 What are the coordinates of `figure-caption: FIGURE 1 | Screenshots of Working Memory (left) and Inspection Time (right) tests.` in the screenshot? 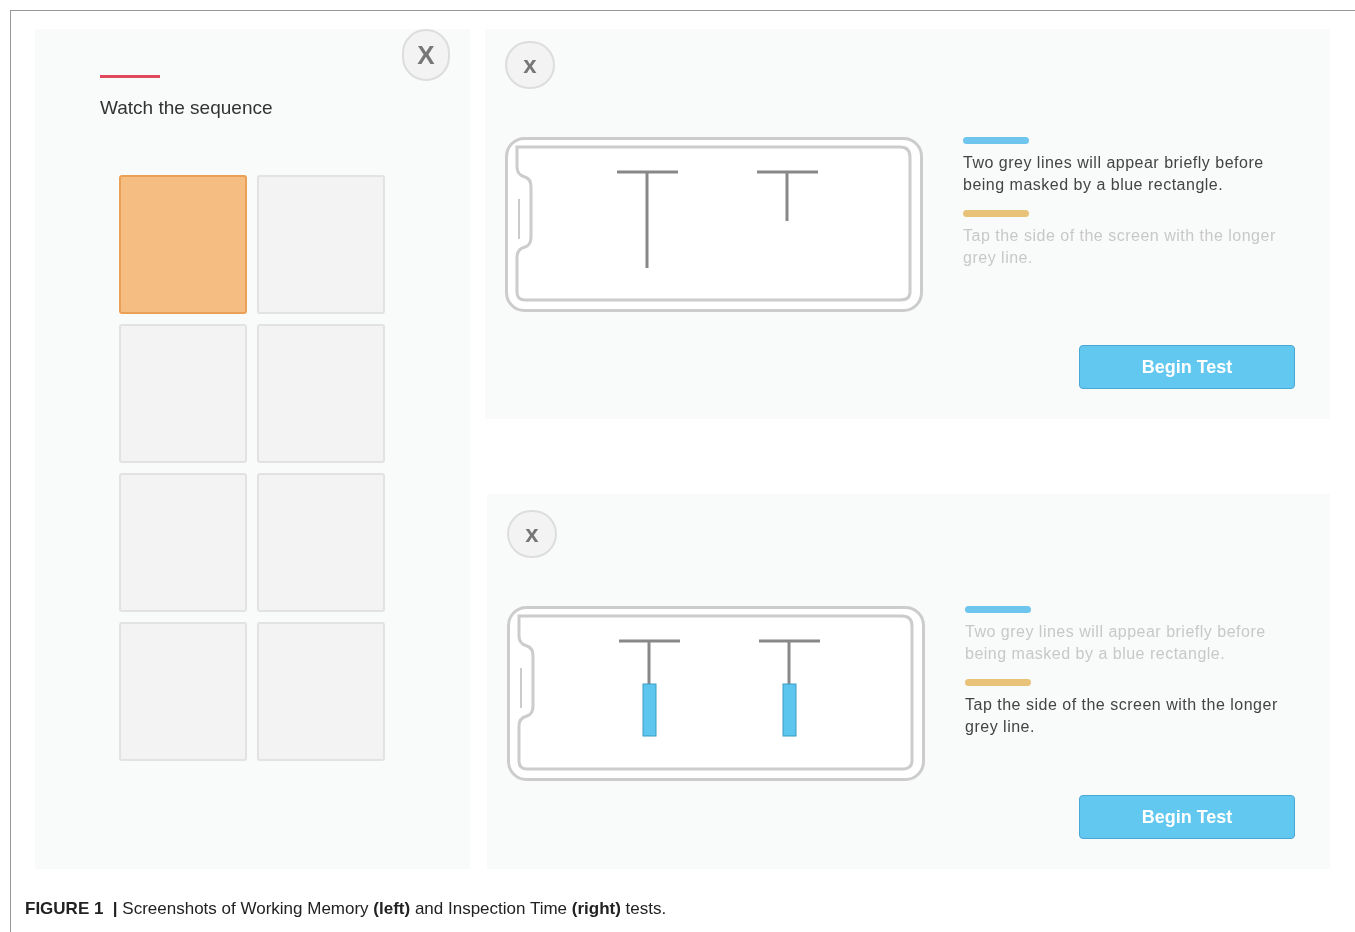 It's located at (346, 909).